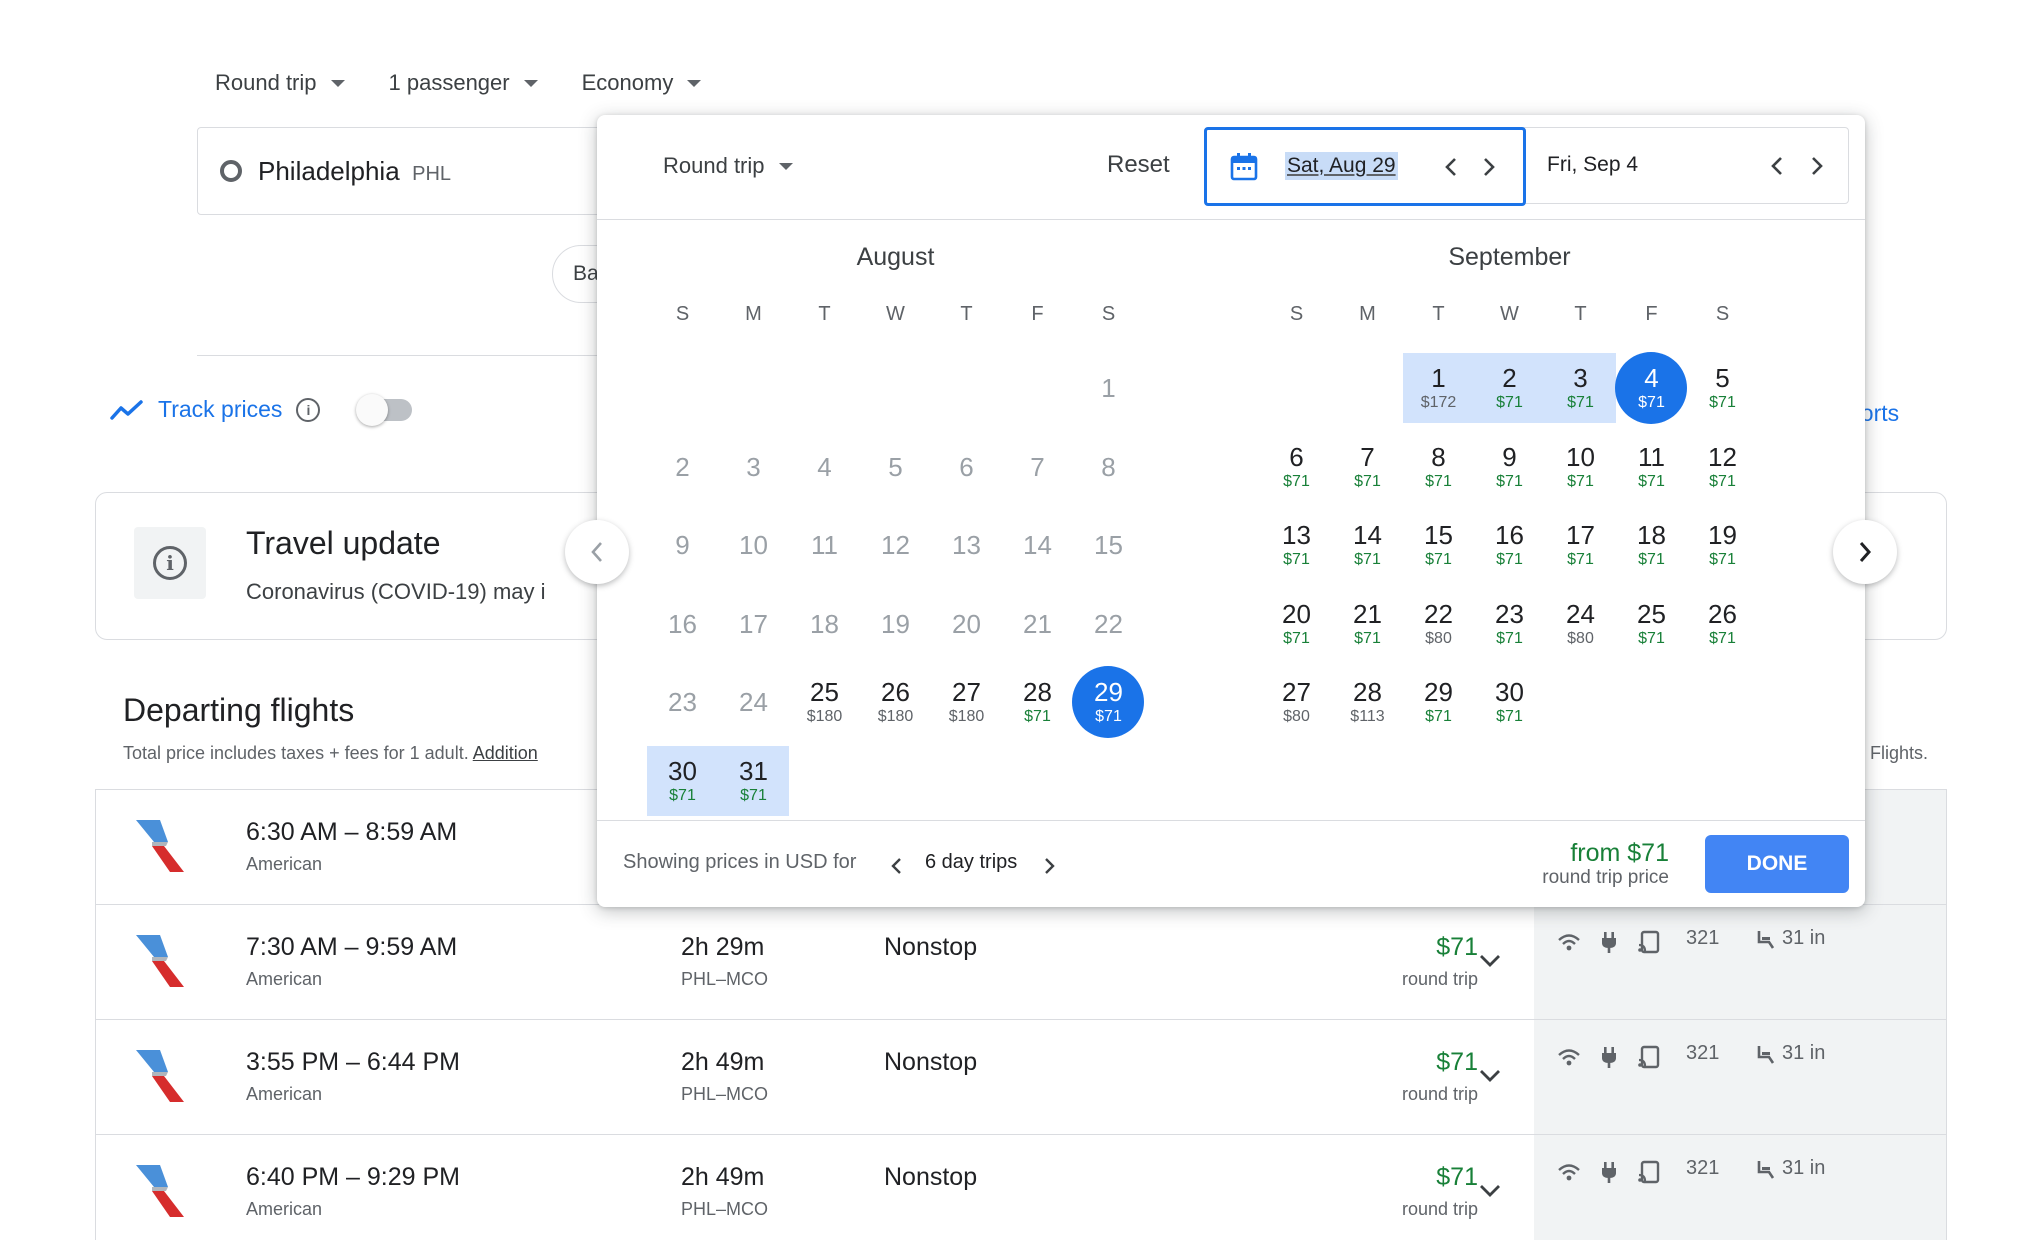 The width and height of the screenshot is (2030, 1240). Describe the element at coordinates (1367, 624) in the screenshot. I see `calendar-day: 21 $71` at that location.